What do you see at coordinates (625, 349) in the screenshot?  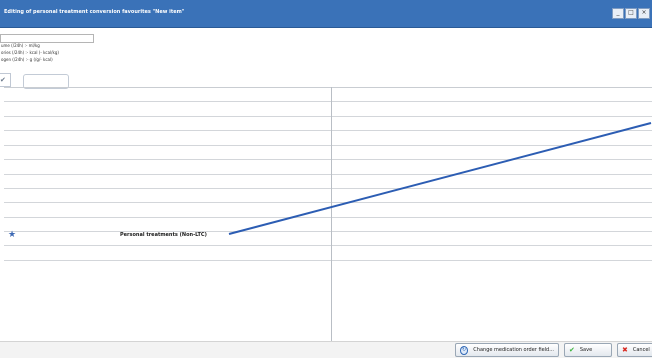 I see `cross-icon: ✖` at bounding box center [625, 349].